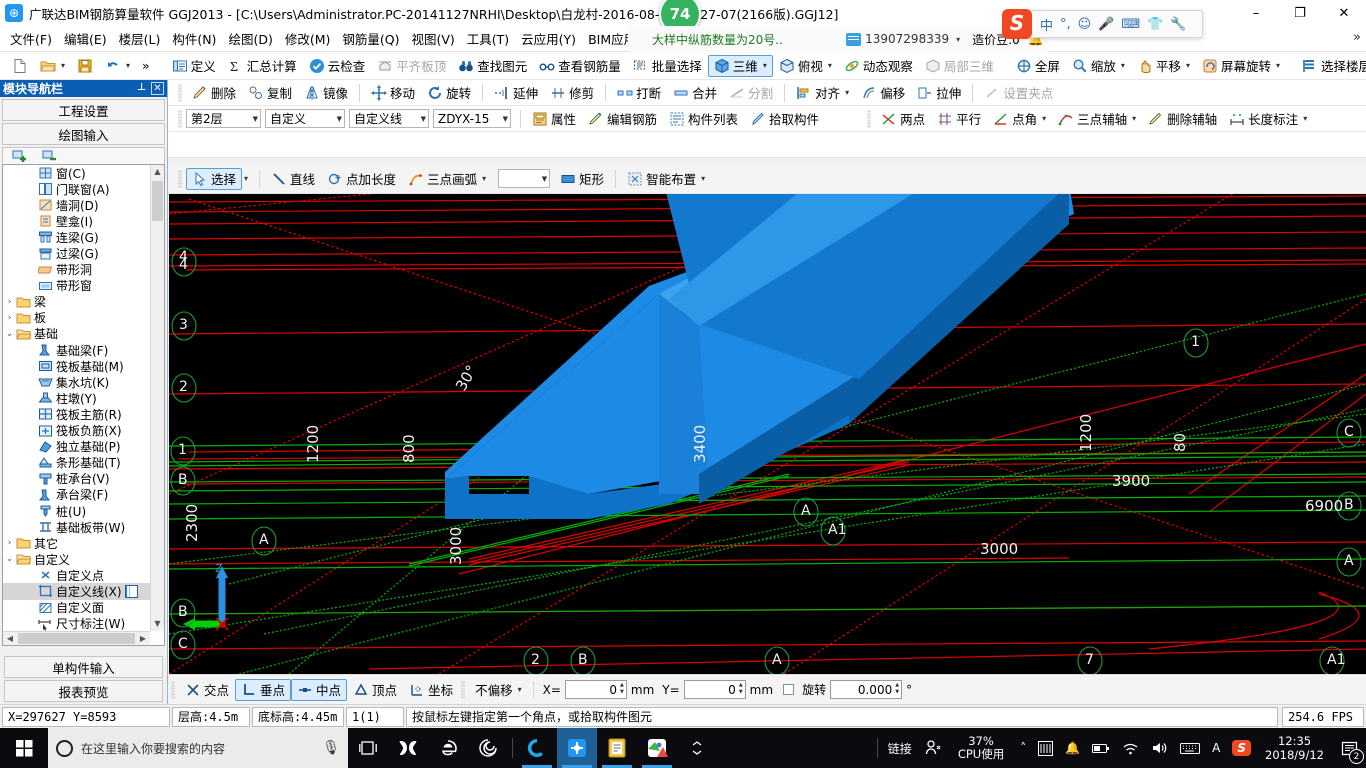 The height and width of the screenshot is (768, 1366). I want to click on copy-button: 复制, so click(270, 93).